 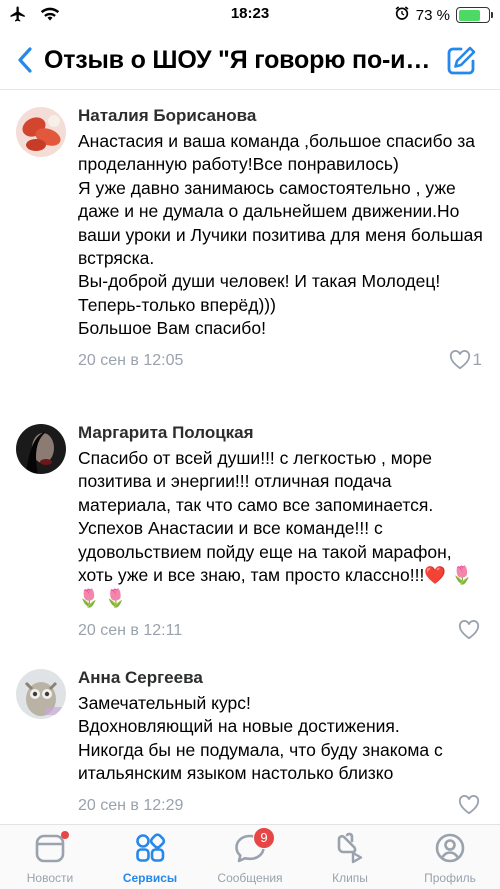 I want to click on tab-label: Профиль, so click(x=450, y=878).